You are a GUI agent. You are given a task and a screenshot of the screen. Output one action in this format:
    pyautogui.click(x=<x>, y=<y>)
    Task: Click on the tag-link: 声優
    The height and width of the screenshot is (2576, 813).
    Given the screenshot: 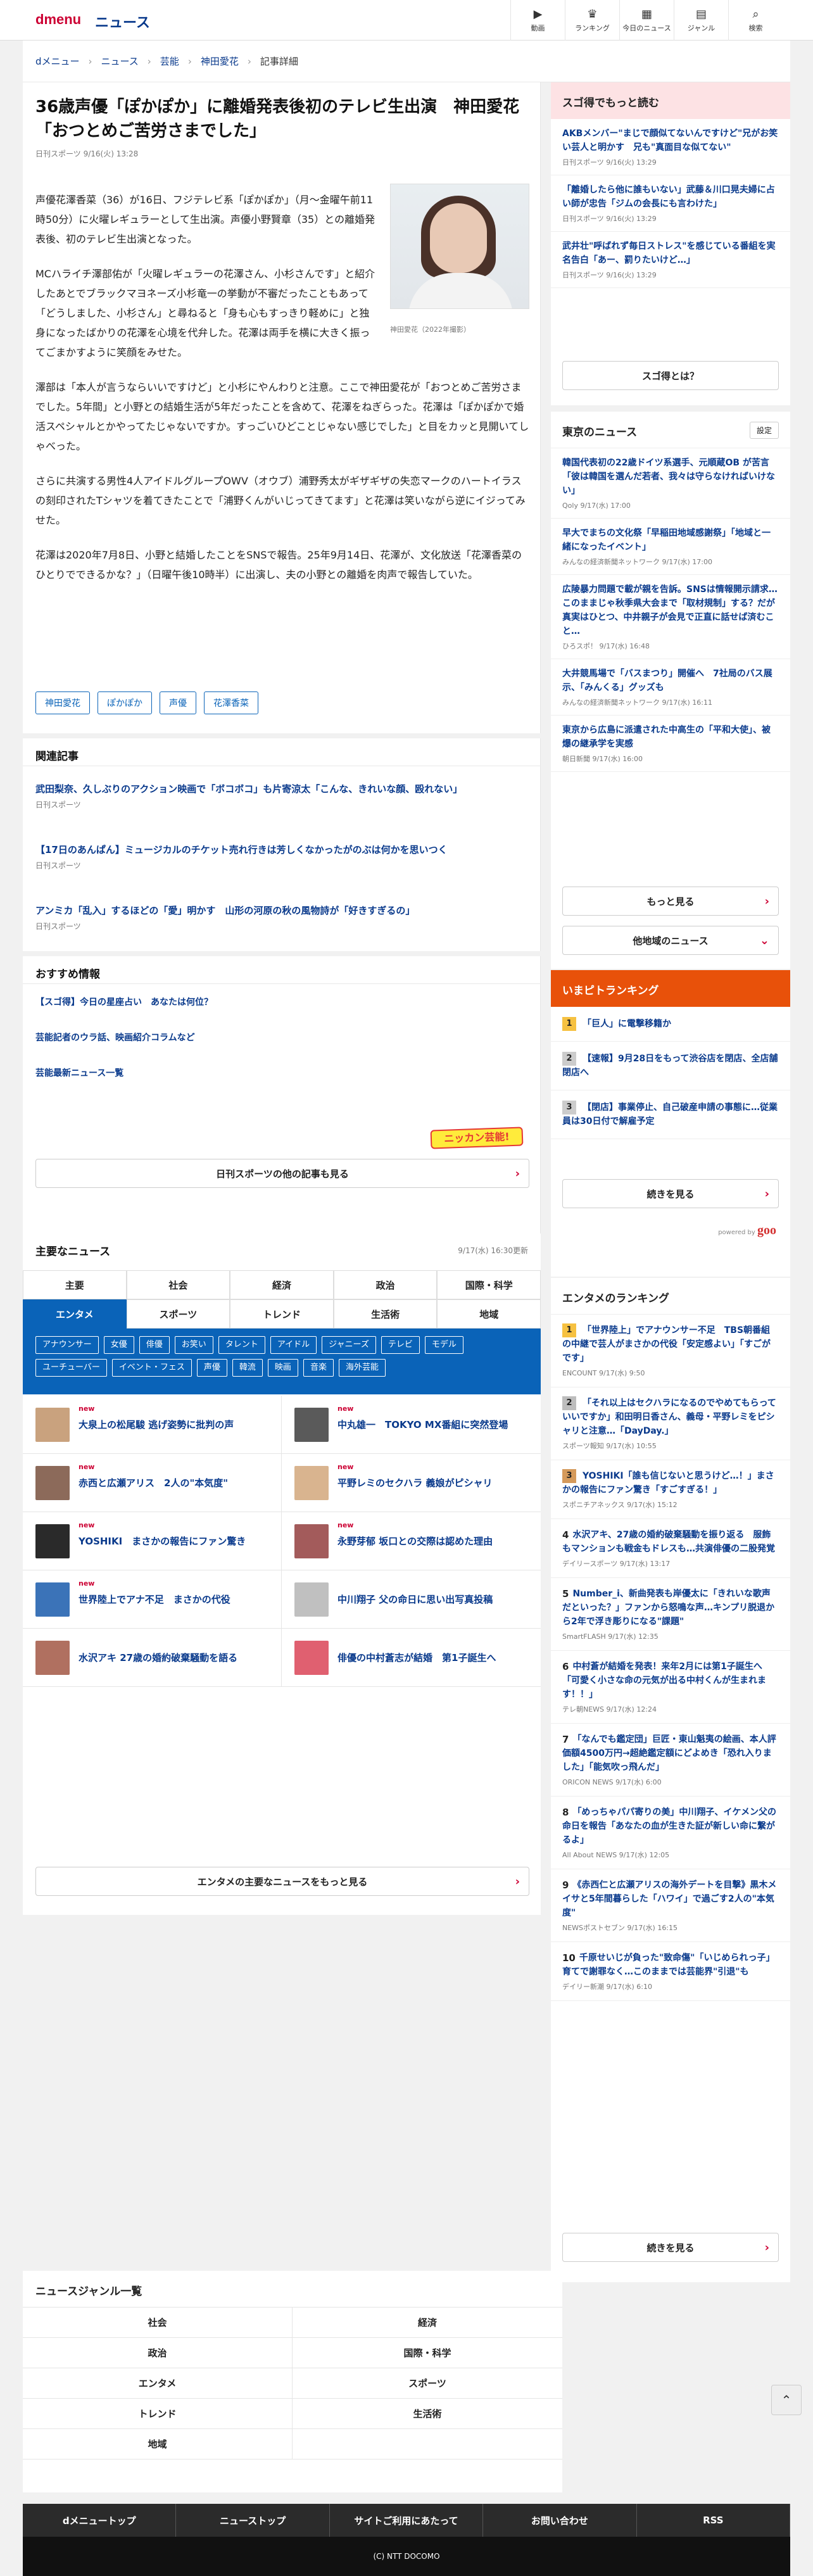 What is the action you would take?
    pyautogui.click(x=178, y=702)
    